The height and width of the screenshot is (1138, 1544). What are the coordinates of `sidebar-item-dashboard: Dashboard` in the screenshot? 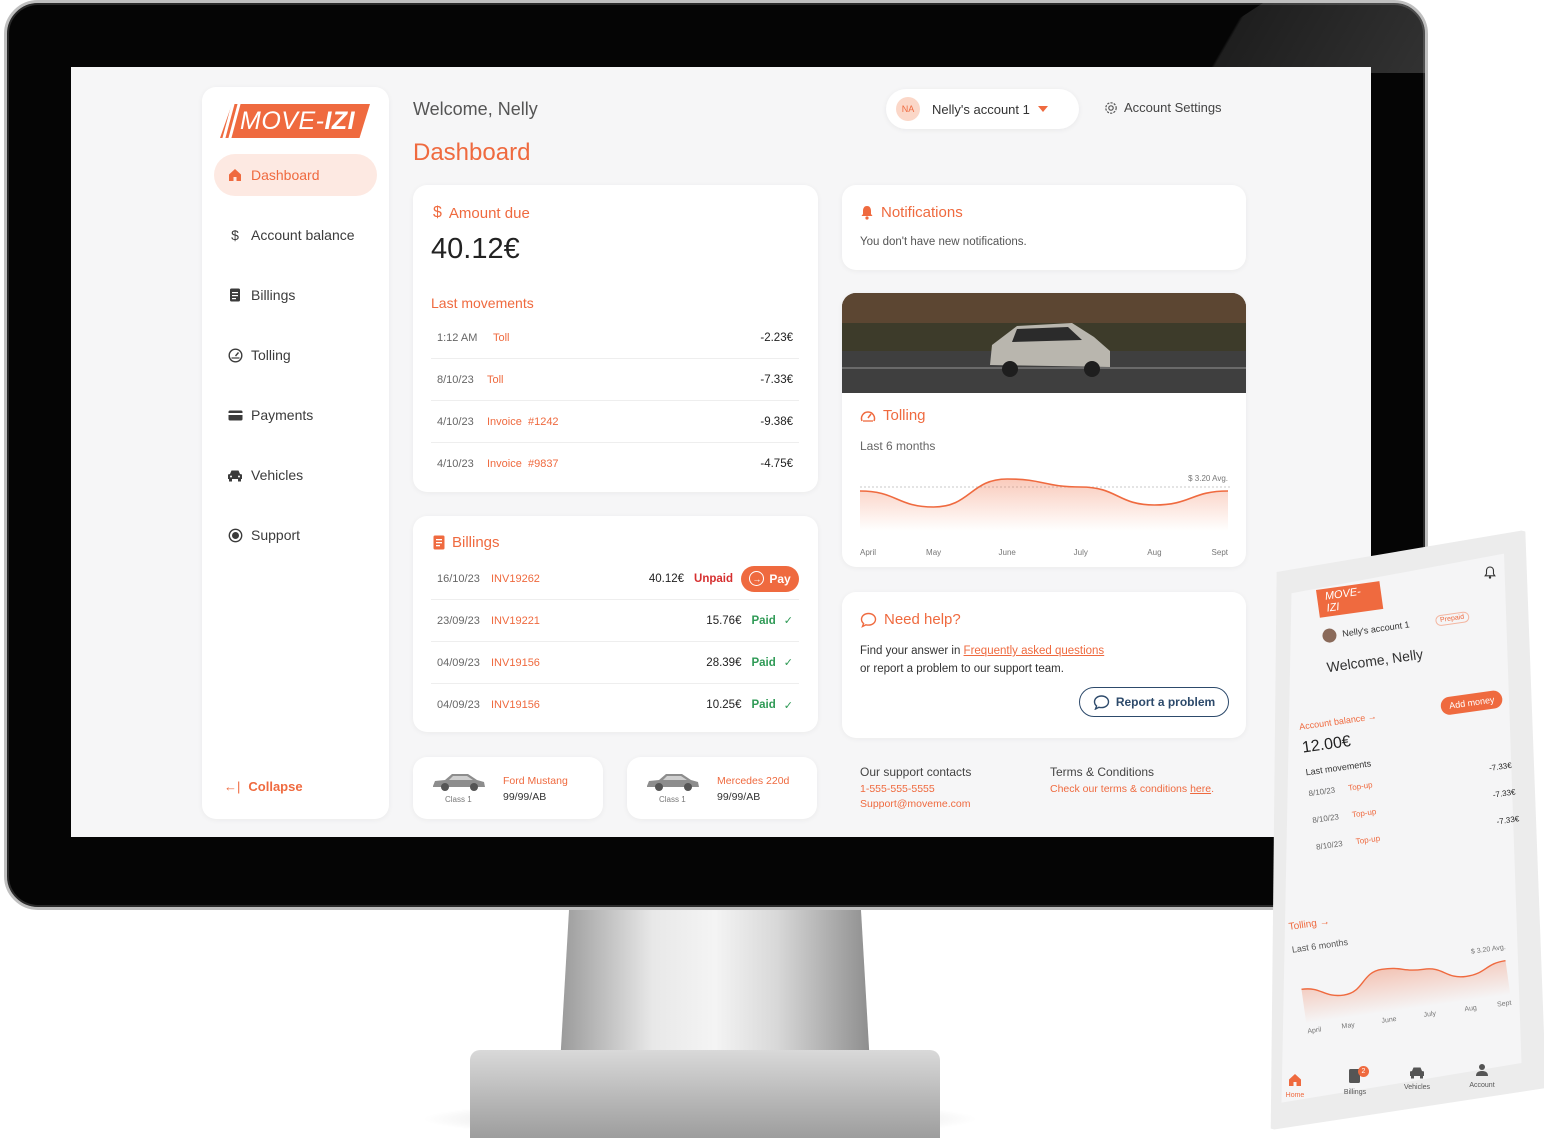 It's located at (295, 175).